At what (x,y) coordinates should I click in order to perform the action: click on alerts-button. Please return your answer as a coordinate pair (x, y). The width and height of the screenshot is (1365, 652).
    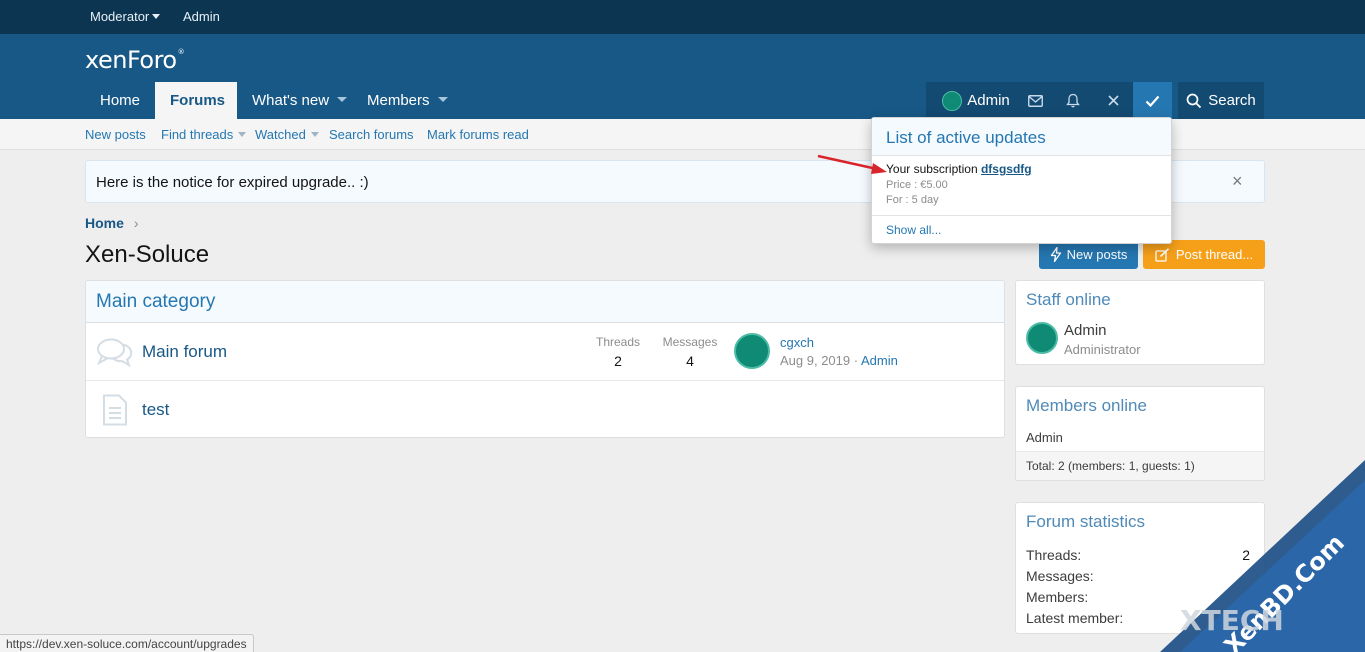
    Looking at the image, I should click on (1073, 100).